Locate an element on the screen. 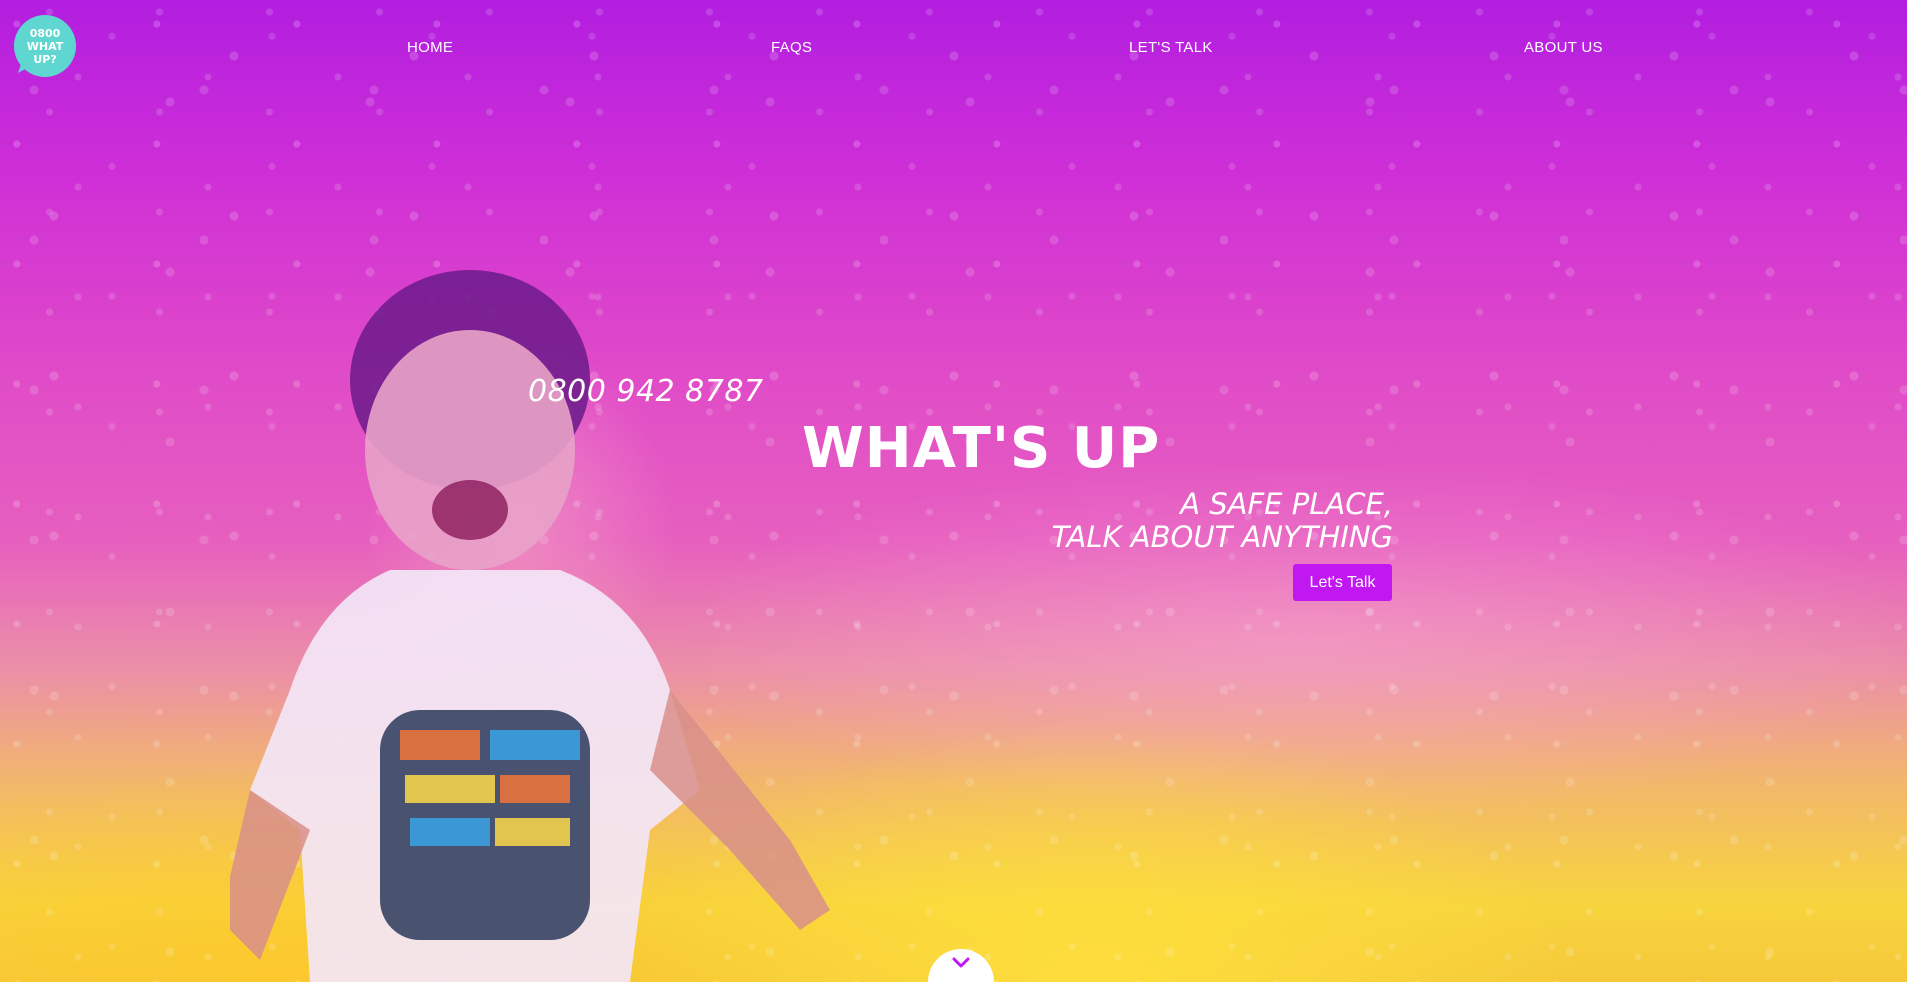 This screenshot has height=982, width=1907. chevron-down-icon is located at coordinates (961, 962).